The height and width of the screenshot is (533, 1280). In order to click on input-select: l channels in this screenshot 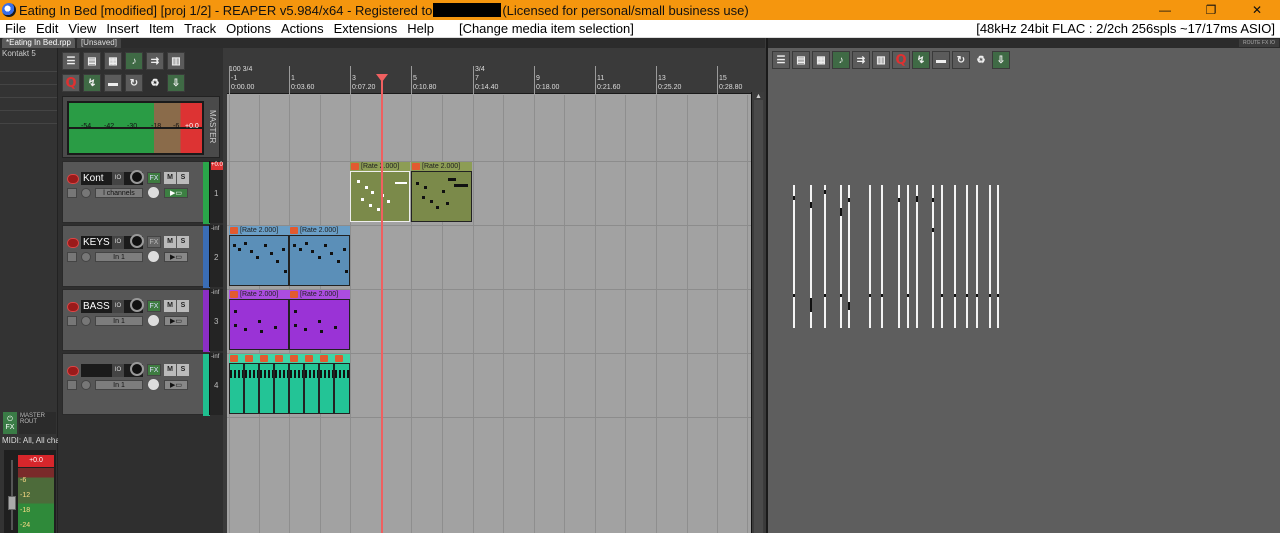, I will do `click(119, 193)`.